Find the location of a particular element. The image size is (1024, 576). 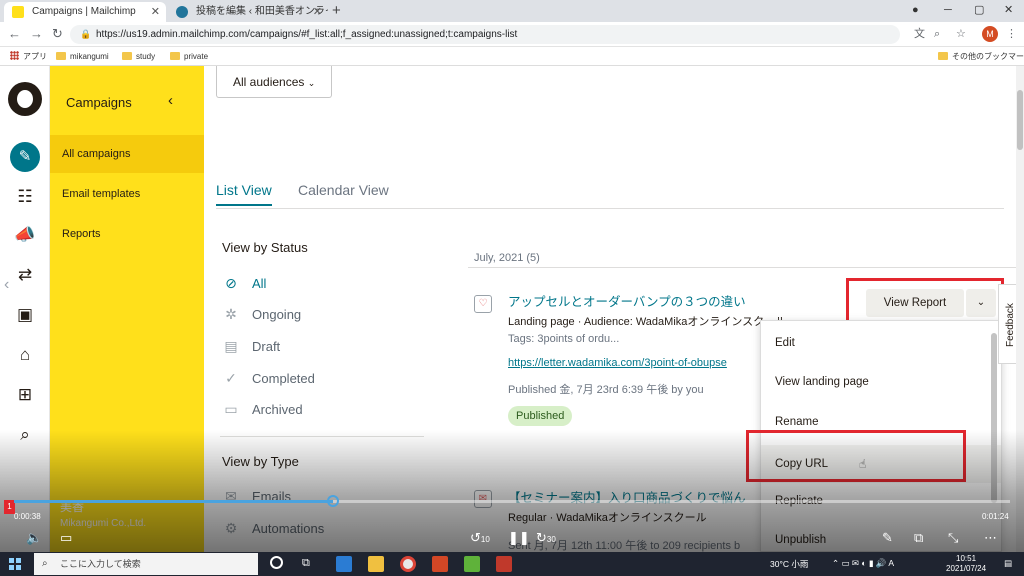

captions-icon: ▭ is located at coordinates (66, 538).